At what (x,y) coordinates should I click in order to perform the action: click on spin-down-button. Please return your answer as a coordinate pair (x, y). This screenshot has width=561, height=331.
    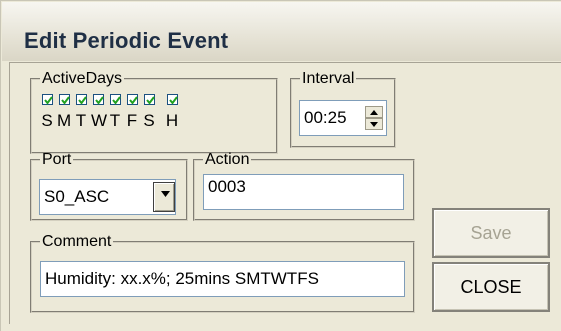
    Looking at the image, I should click on (374, 124).